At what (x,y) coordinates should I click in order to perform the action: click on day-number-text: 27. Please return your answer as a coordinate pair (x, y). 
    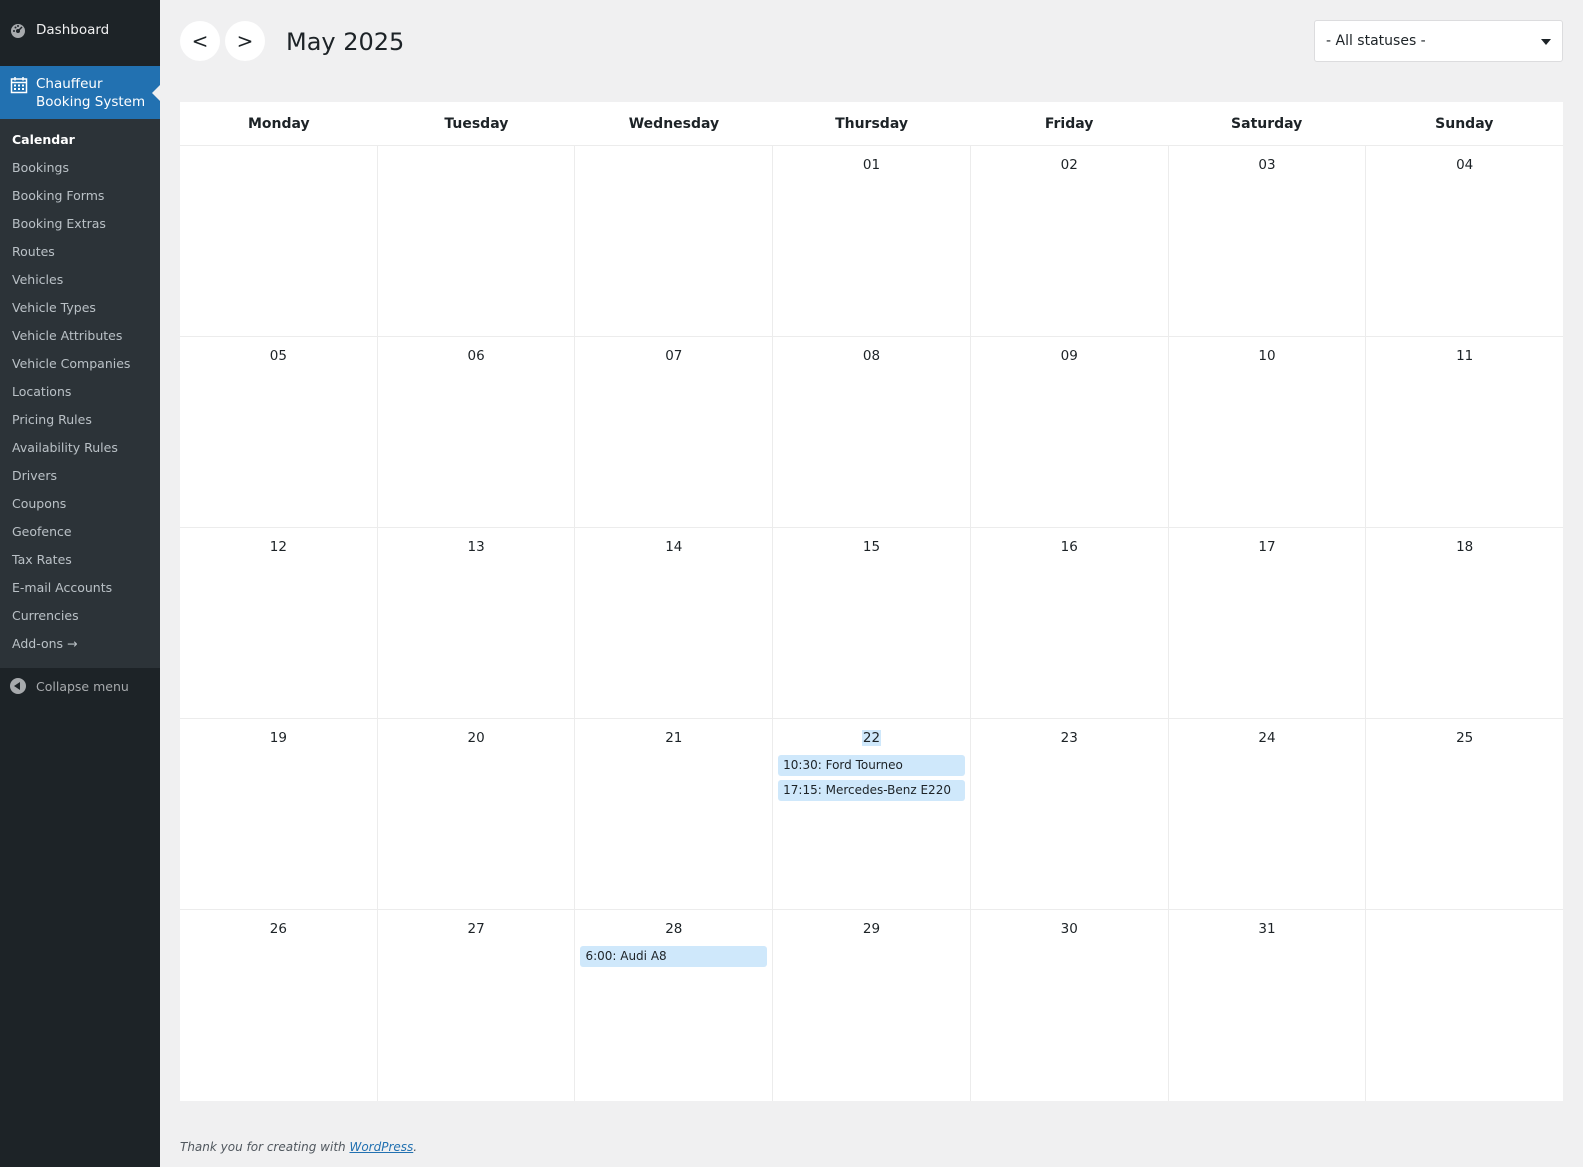
    Looking at the image, I should click on (476, 929).